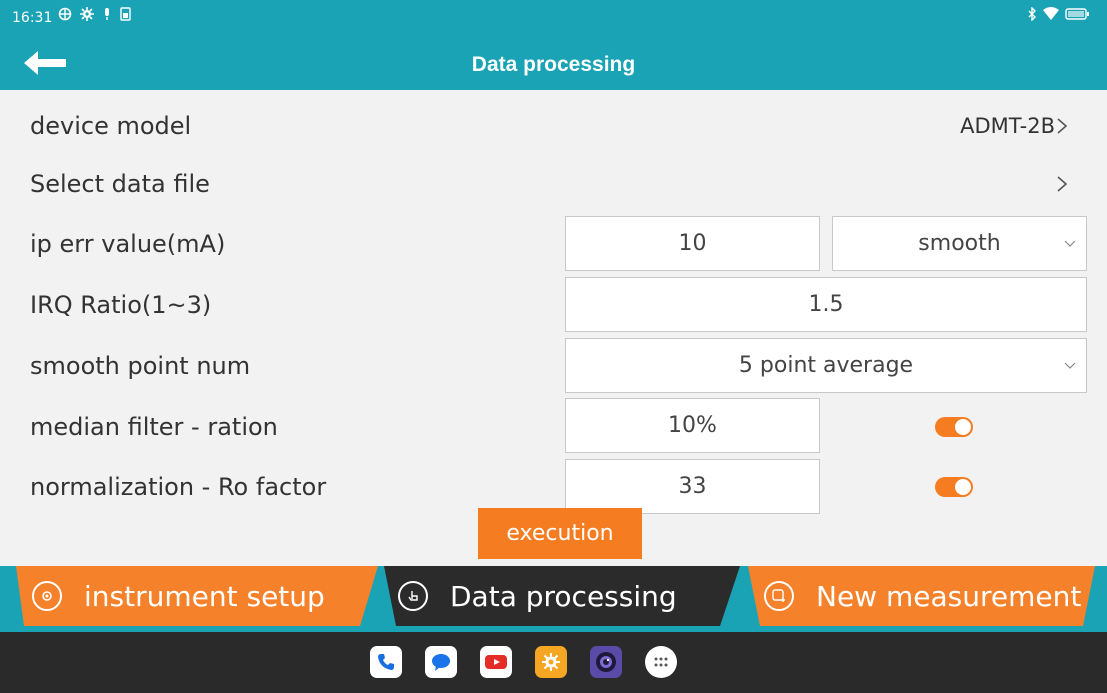 The height and width of the screenshot is (693, 1107). I want to click on device-model-label: device model, so click(111, 126).